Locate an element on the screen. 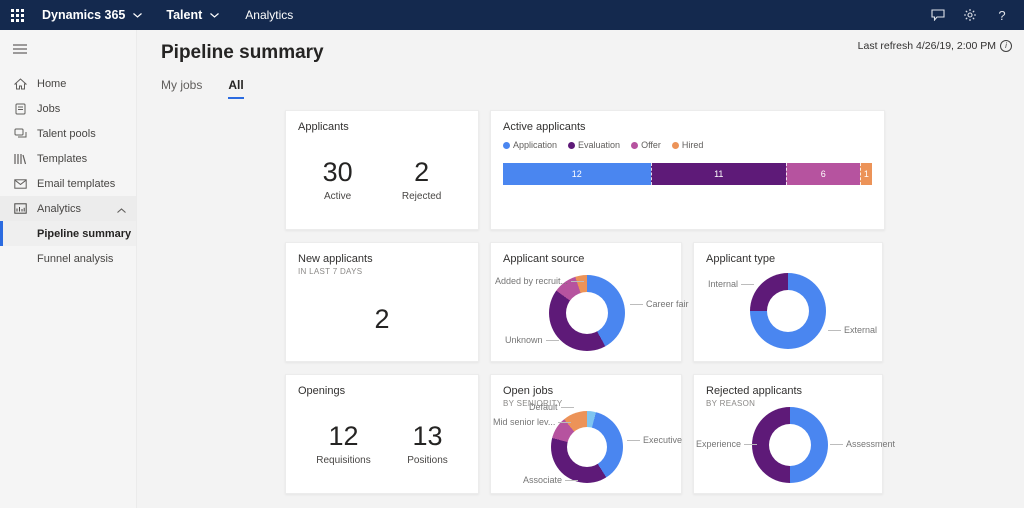  bar-segment-hired: 1 is located at coordinates (865, 174).